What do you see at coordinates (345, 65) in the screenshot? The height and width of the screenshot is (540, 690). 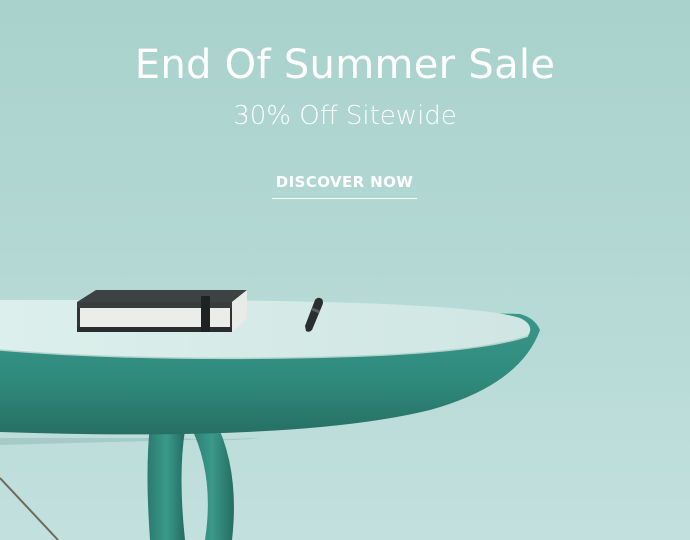 I see `headline: End Of Summer Sale` at bounding box center [345, 65].